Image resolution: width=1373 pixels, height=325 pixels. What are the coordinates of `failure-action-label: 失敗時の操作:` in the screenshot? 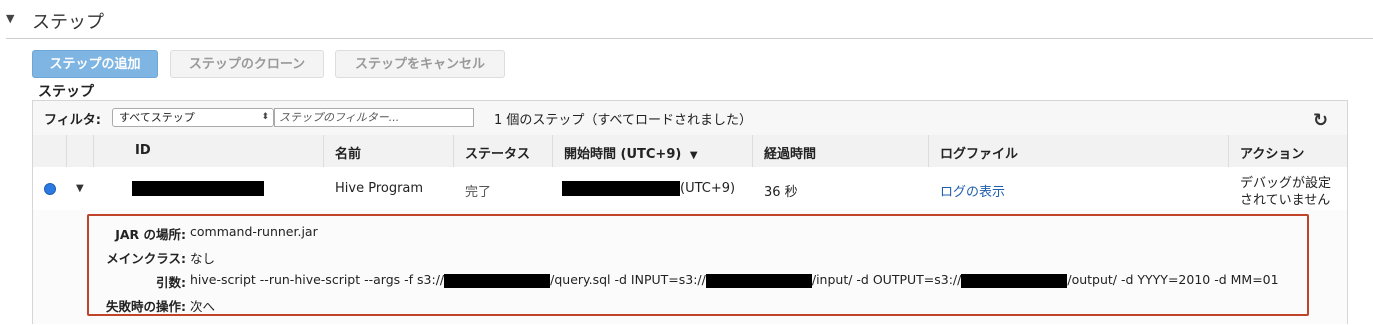 It's located at (146, 306).